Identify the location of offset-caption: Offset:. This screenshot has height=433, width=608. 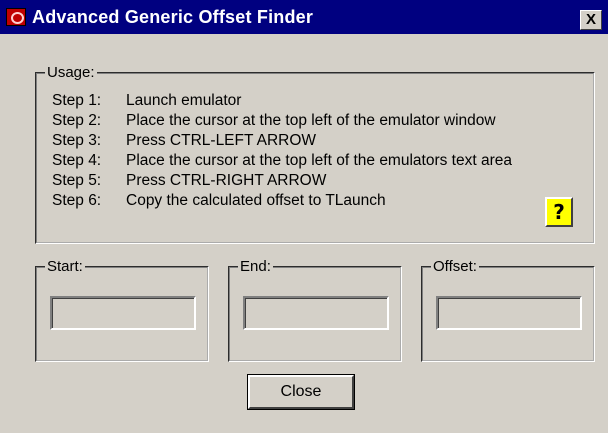
(455, 266).